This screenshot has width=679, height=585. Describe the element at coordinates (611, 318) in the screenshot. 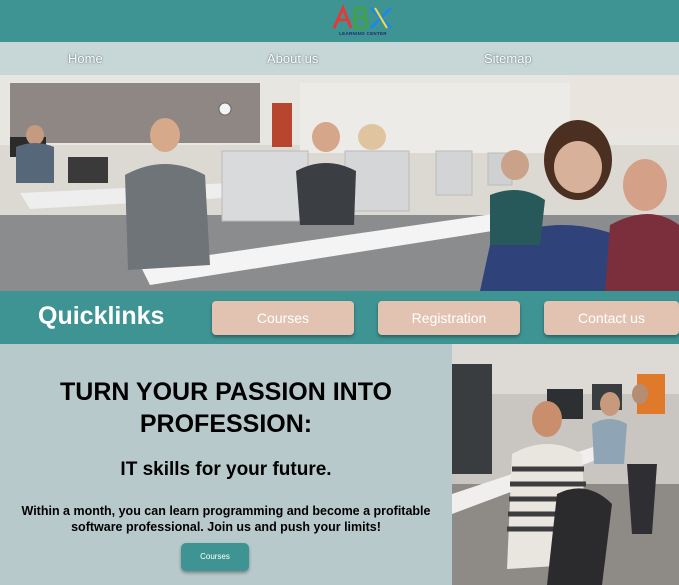

I see `quicklink-contact-button: Contact us` at that location.